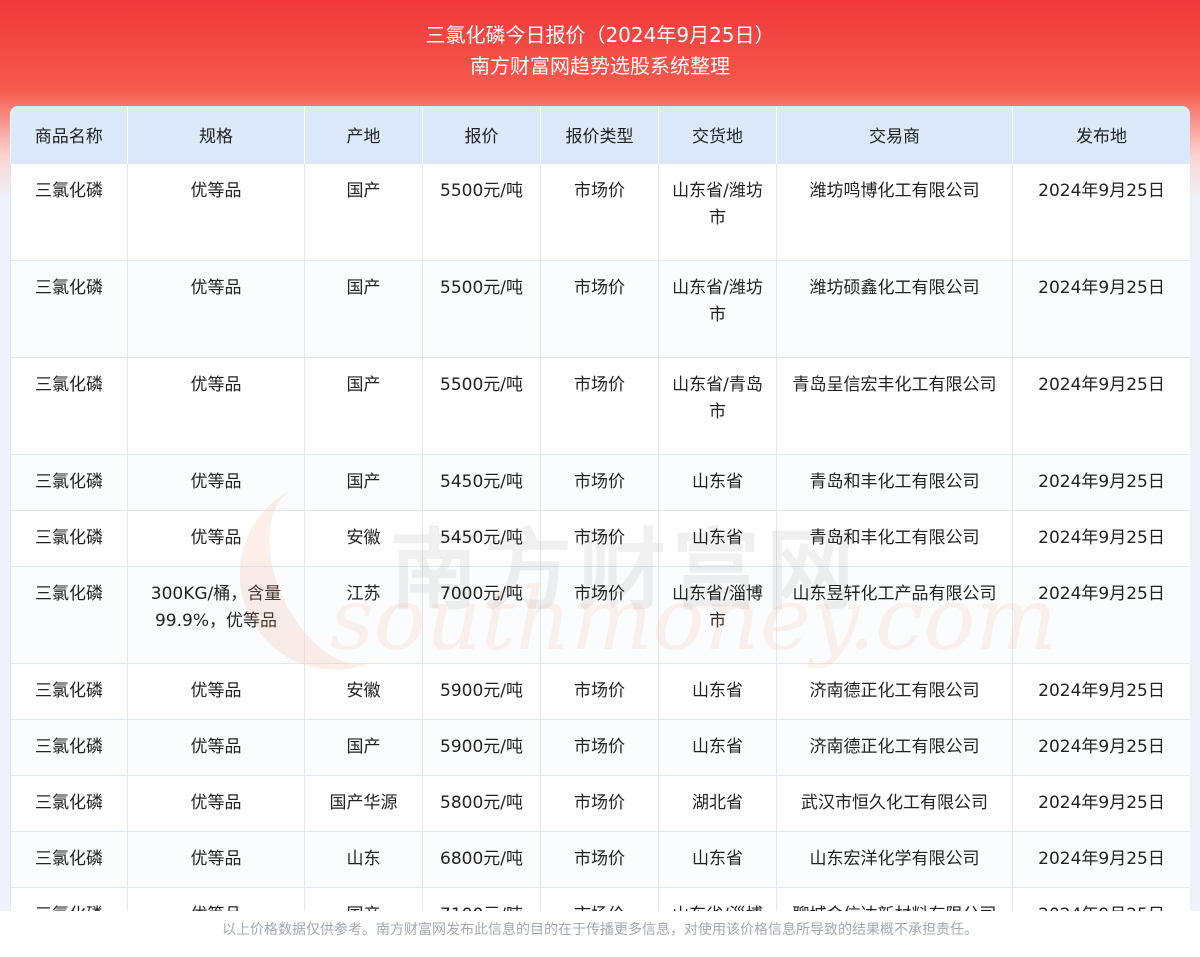  What do you see at coordinates (717, 406) in the screenshot?
I see `table-cell: 山东省/青岛市` at bounding box center [717, 406].